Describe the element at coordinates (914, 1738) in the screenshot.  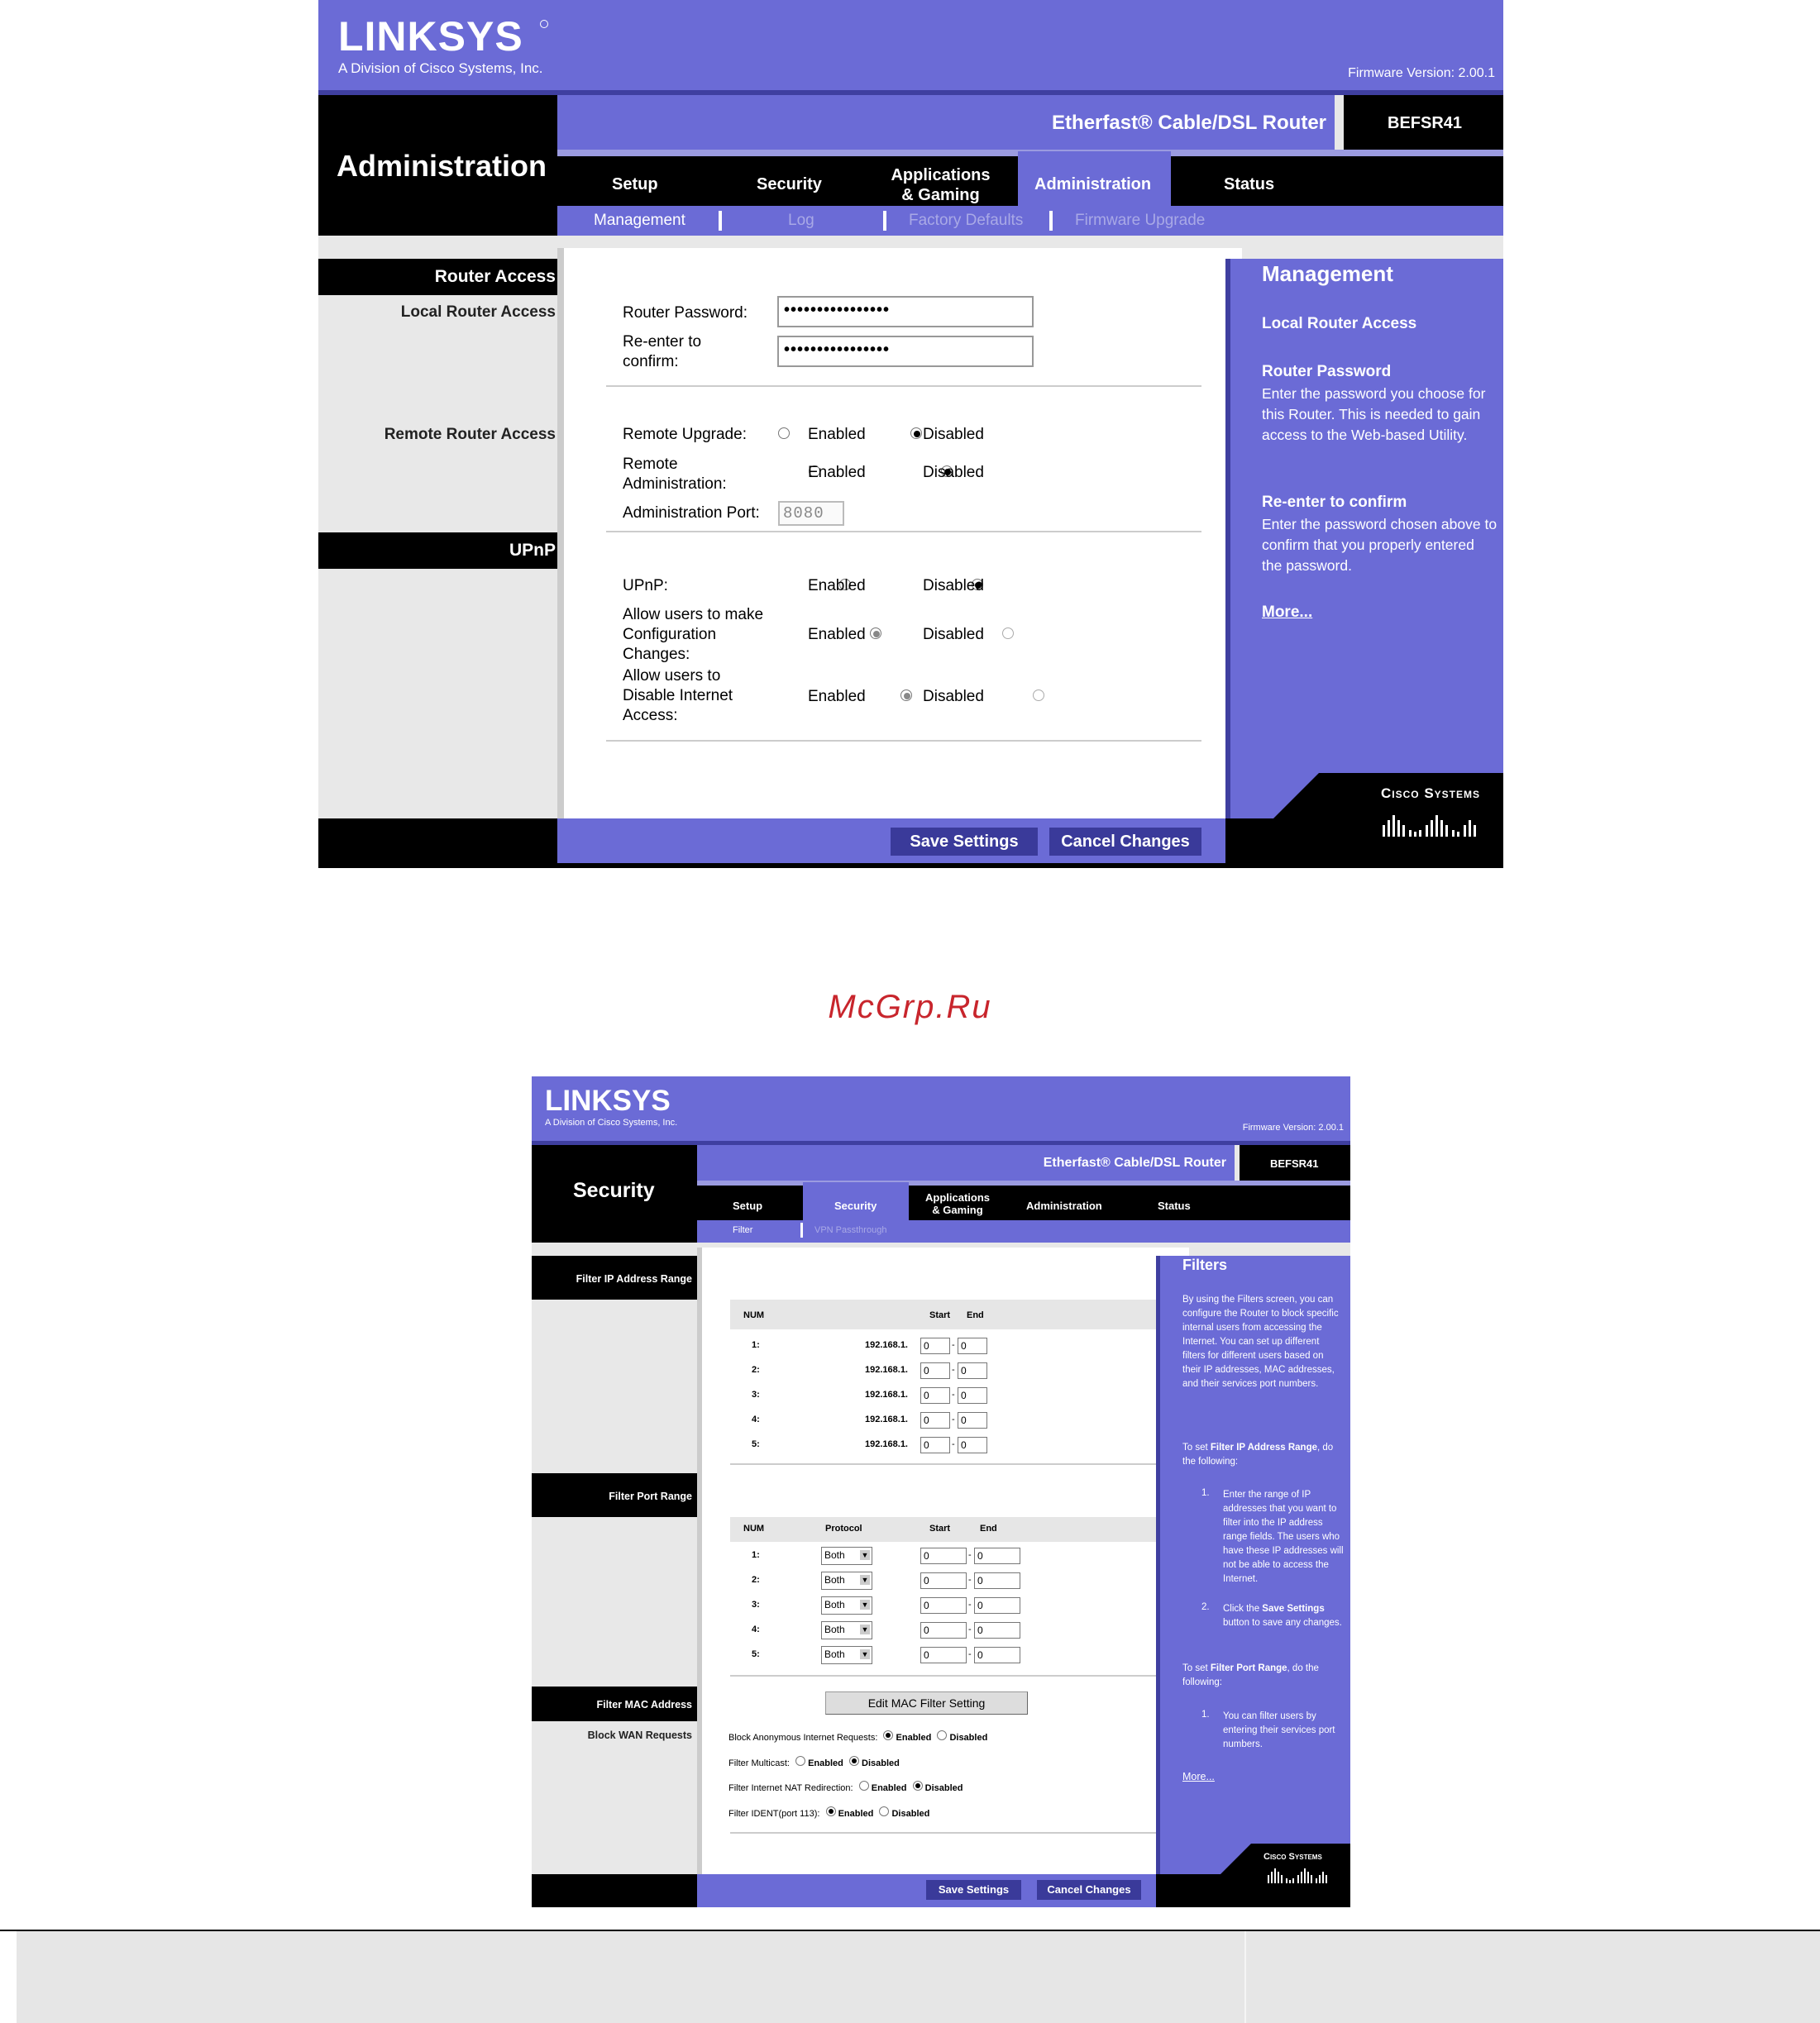
I see `block-anon-enabled-label: Enabled` at that location.